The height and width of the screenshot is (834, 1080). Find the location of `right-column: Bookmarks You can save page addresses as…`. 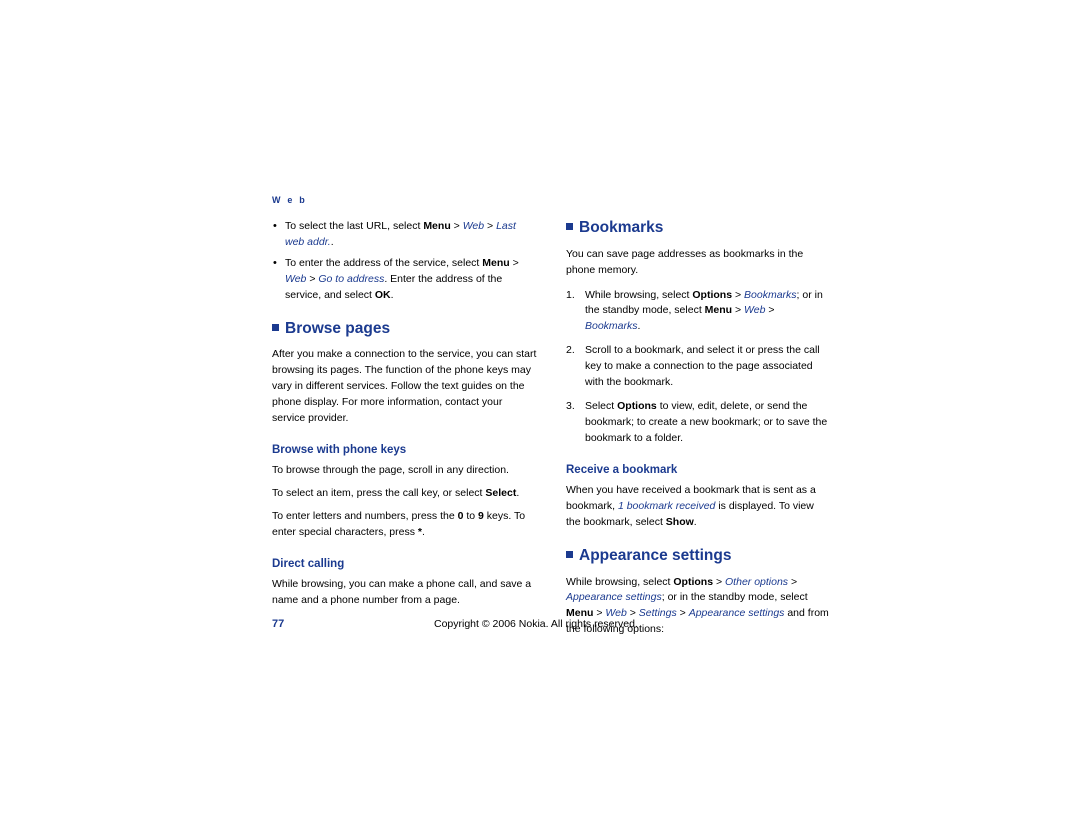

right-column: Bookmarks You can save page addresses as… is located at coordinates (698, 433).